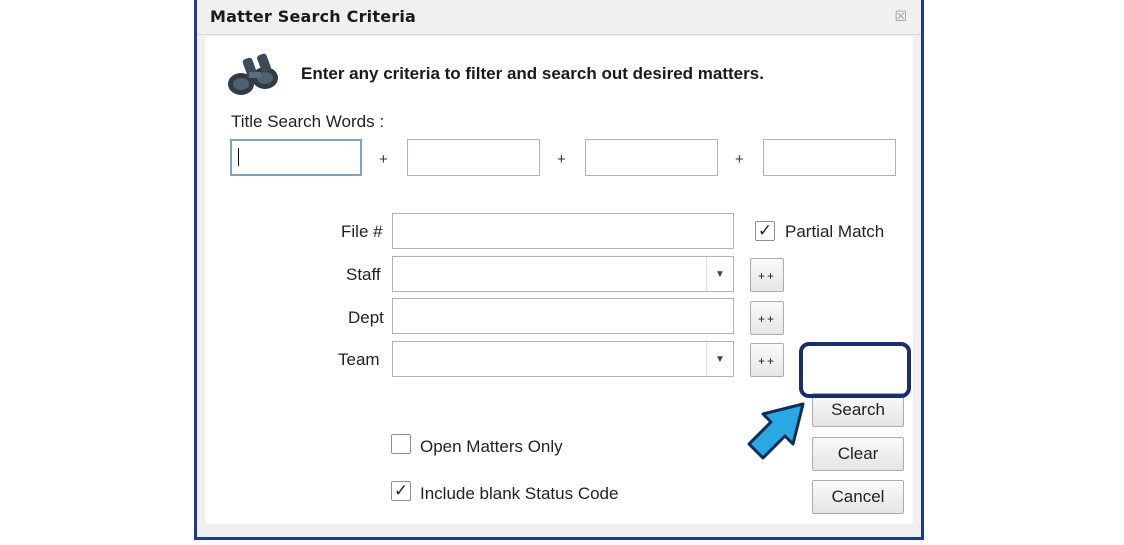 The height and width of the screenshot is (545, 1124). What do you see at coordinates (776, 431) in the screenshot?
I see `callout-arrow-icon` at bounding box center [776, 431].